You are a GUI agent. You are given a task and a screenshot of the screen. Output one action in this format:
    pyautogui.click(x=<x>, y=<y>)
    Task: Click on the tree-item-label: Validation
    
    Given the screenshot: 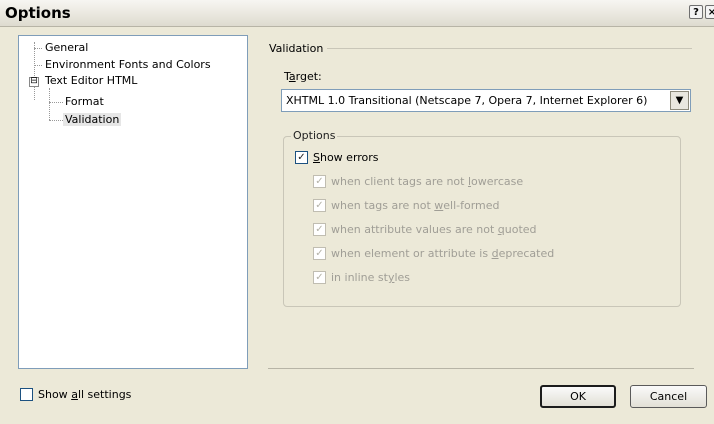 What is the action you would take?
    pyautogui.click(x=92, y=119)
    